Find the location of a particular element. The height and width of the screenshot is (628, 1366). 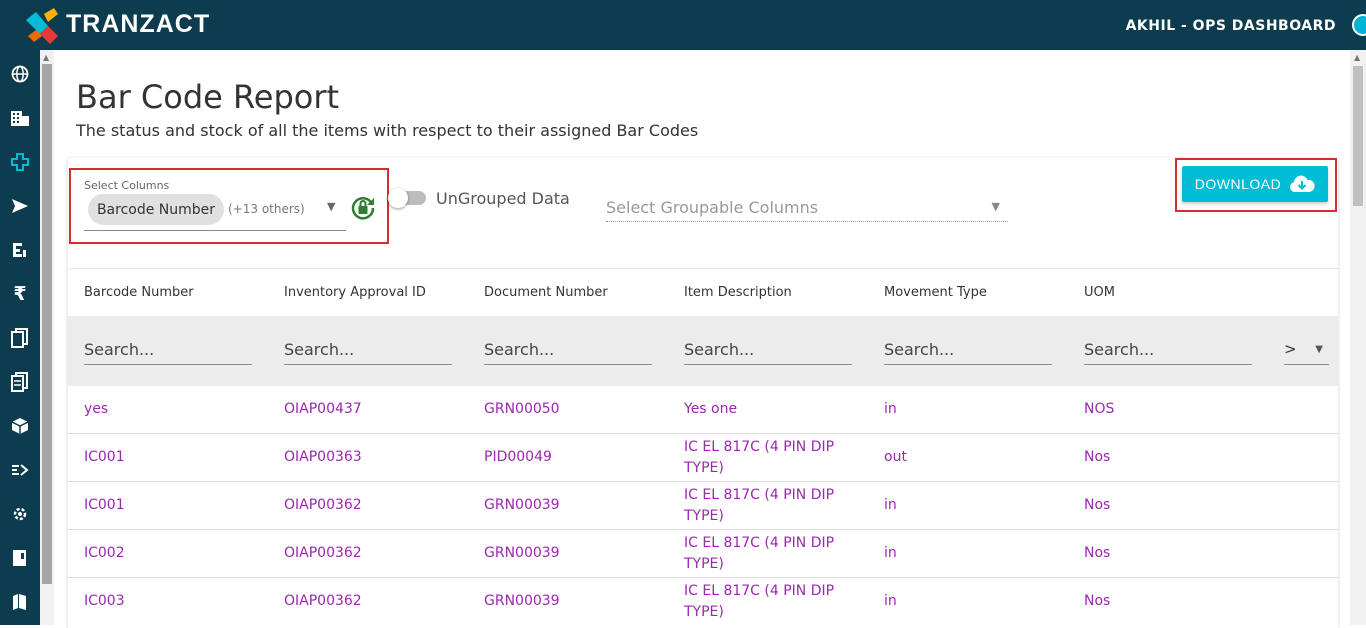

user-menu: AKHIL - OPS DASHBOARD is located at coordinates (1231, 26).